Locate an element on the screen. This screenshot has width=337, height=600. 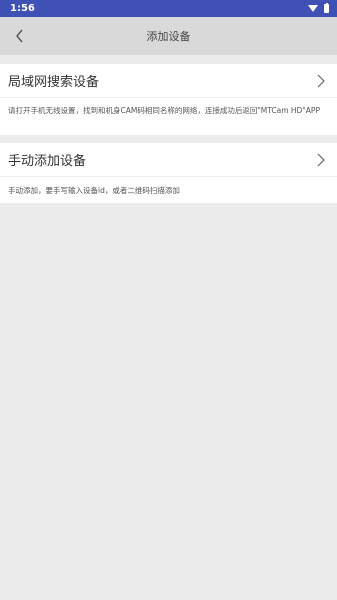
page-title: 添加设备 is located at coordinates (168, 36).